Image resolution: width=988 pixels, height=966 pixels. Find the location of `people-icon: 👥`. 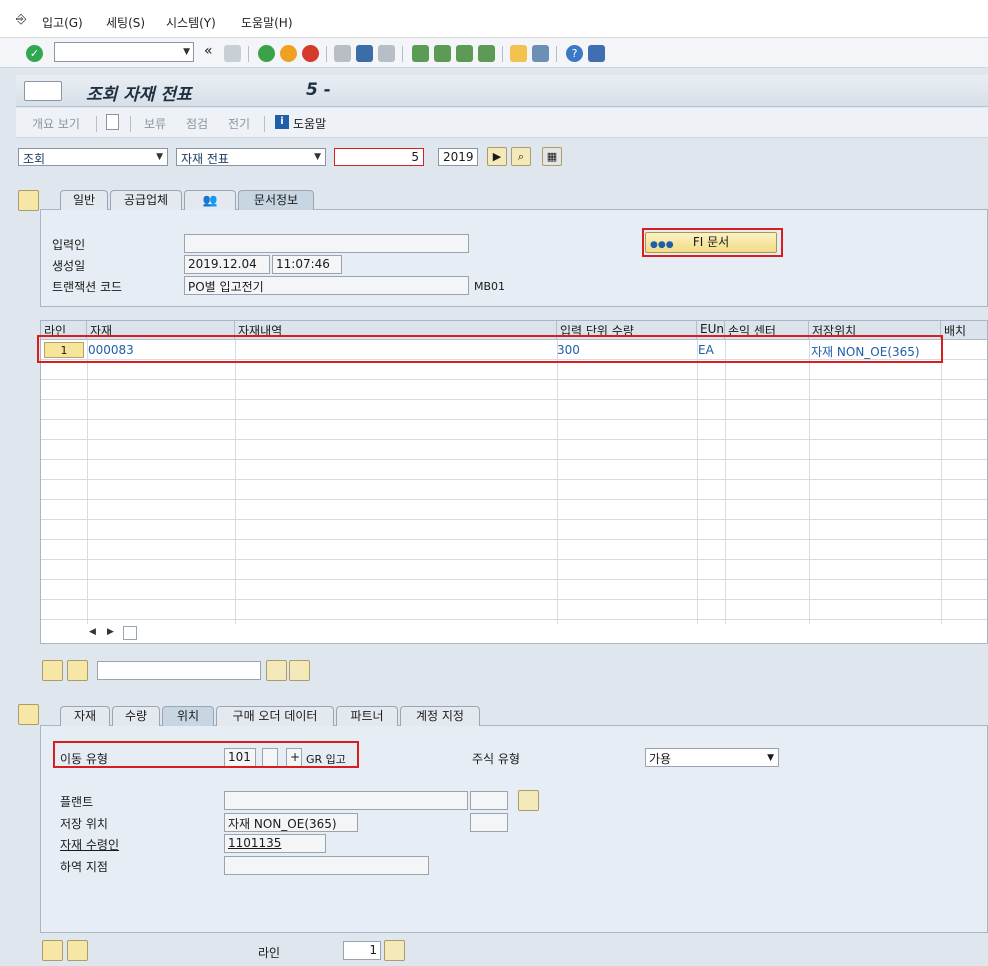

people-icon: 👥 is located at coordinates (210, 200).